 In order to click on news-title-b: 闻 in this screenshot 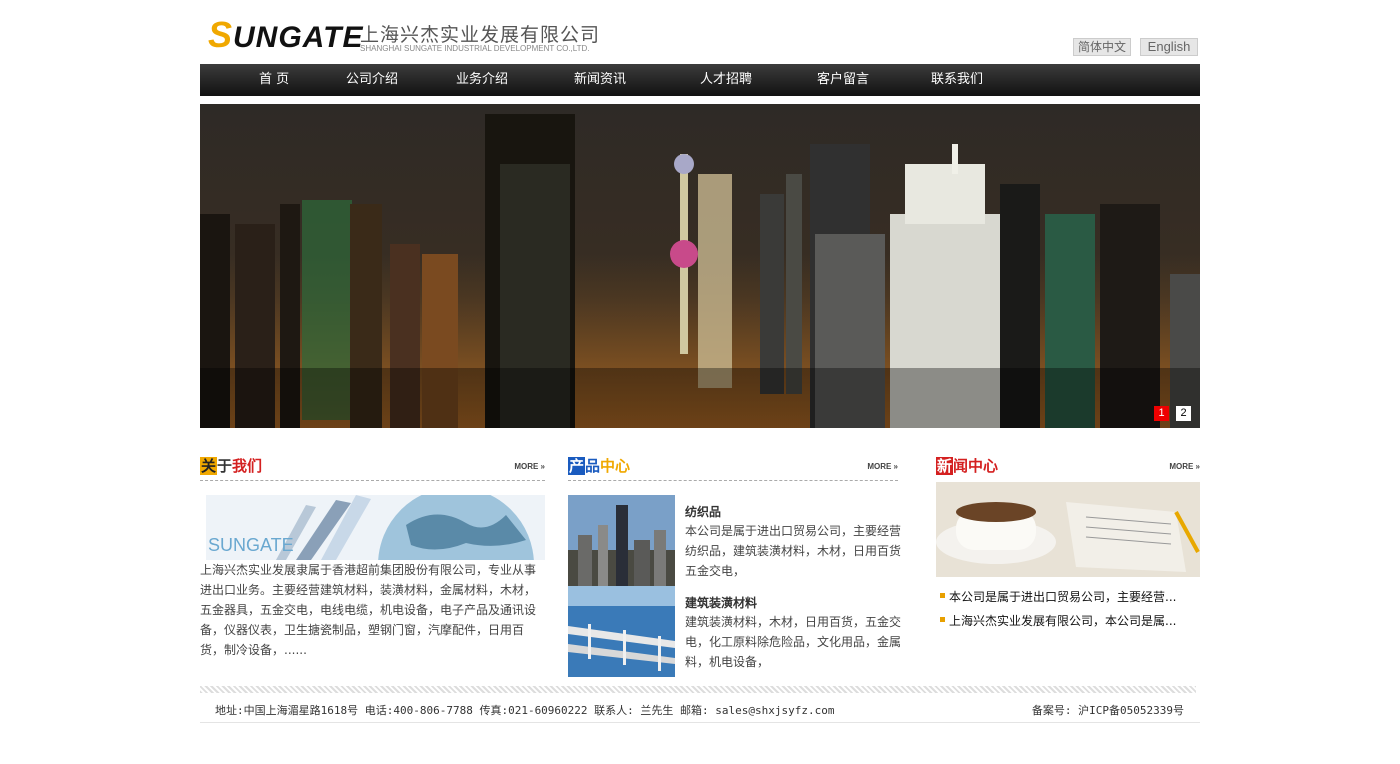, I will do `click(961, 466)`.